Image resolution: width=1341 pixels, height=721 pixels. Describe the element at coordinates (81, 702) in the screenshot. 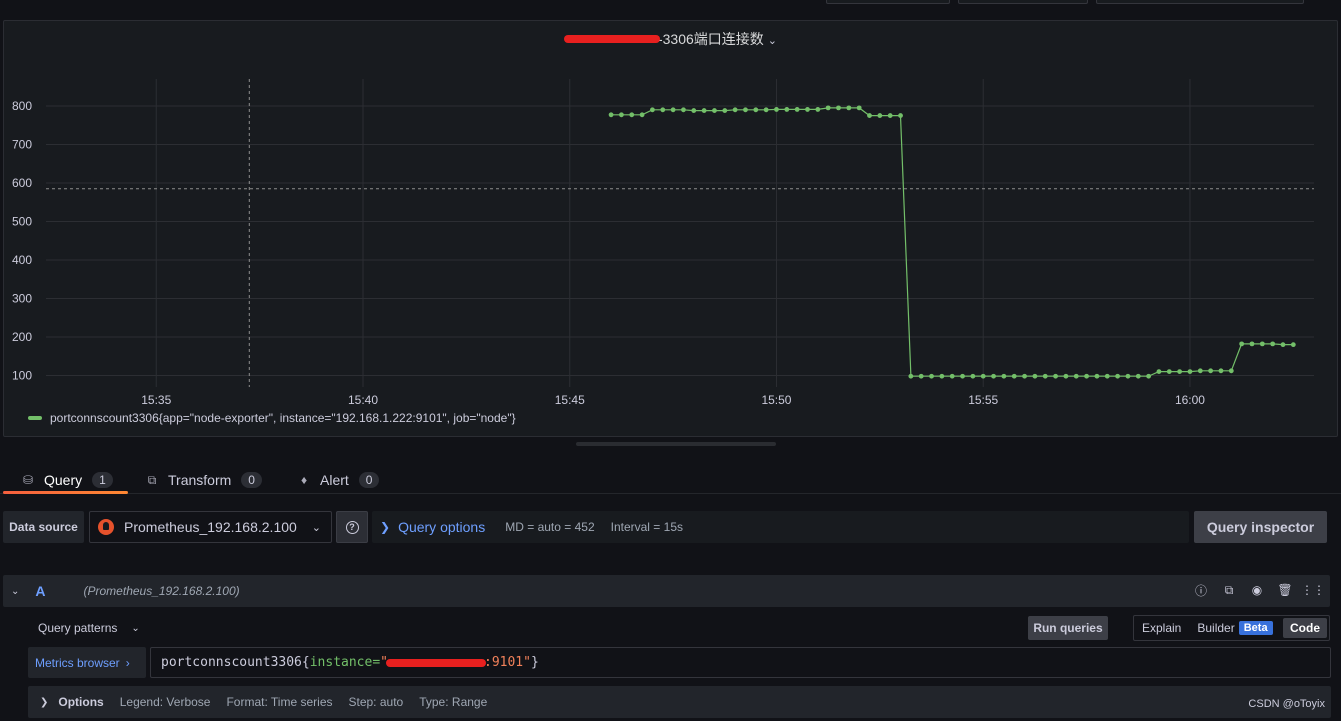

I see `options-label: Options` at that location.